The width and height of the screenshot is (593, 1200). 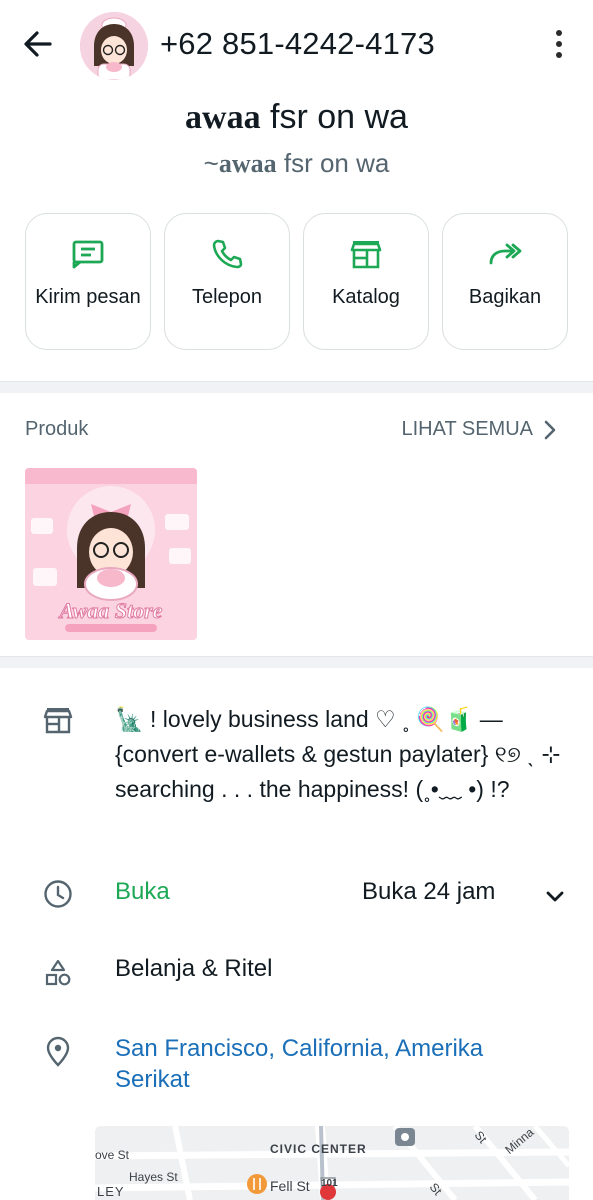 I want to click on message-icon, so click(x=88, y=254).